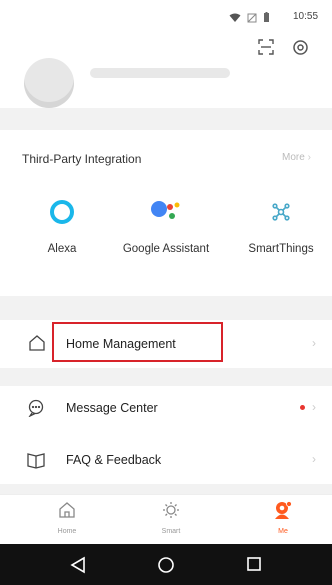 The height and width of the screenshot is (585, 332). Describe the element at coordinates (37, 343) in the screenshot. I see `home-outline-icon` at that location.